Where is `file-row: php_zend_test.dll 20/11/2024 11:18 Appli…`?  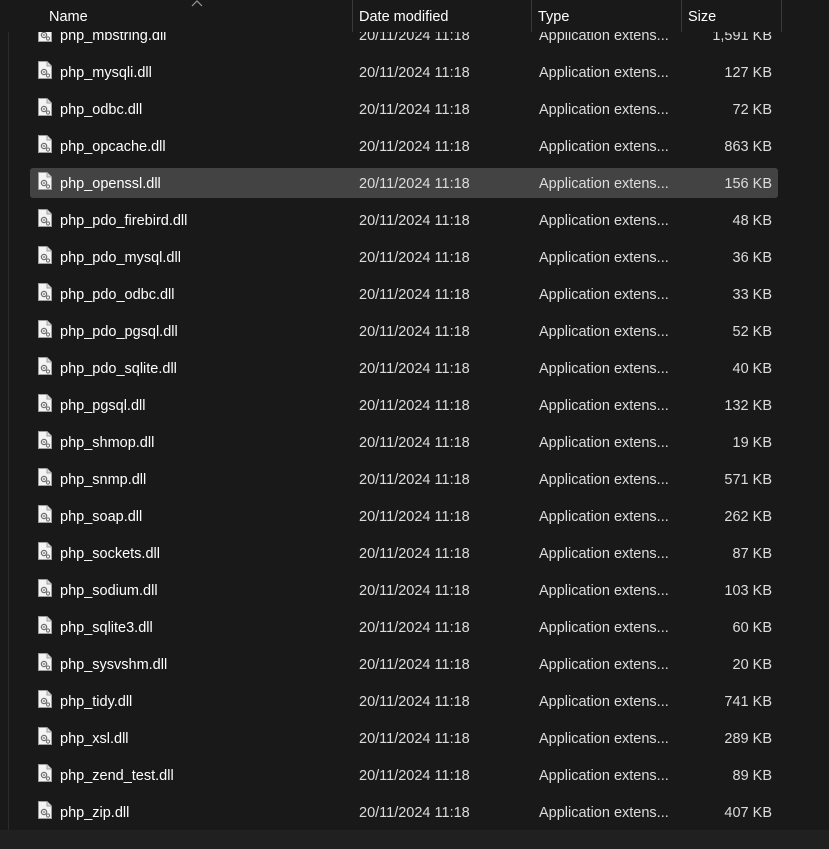
file-row: php_zend_test.dll 20/11/2024 11:18 Appli… is located at coordinates (404, 775).